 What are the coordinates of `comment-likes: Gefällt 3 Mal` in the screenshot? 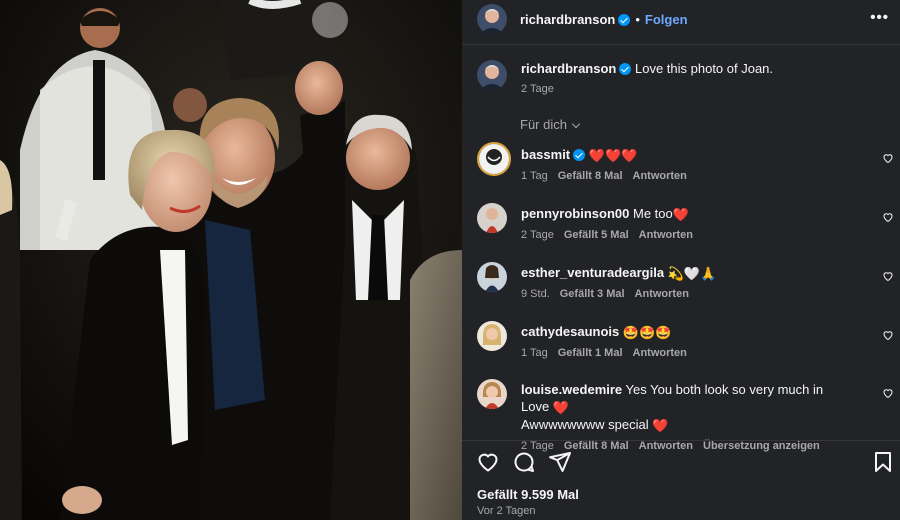 It's located at (592, 294).